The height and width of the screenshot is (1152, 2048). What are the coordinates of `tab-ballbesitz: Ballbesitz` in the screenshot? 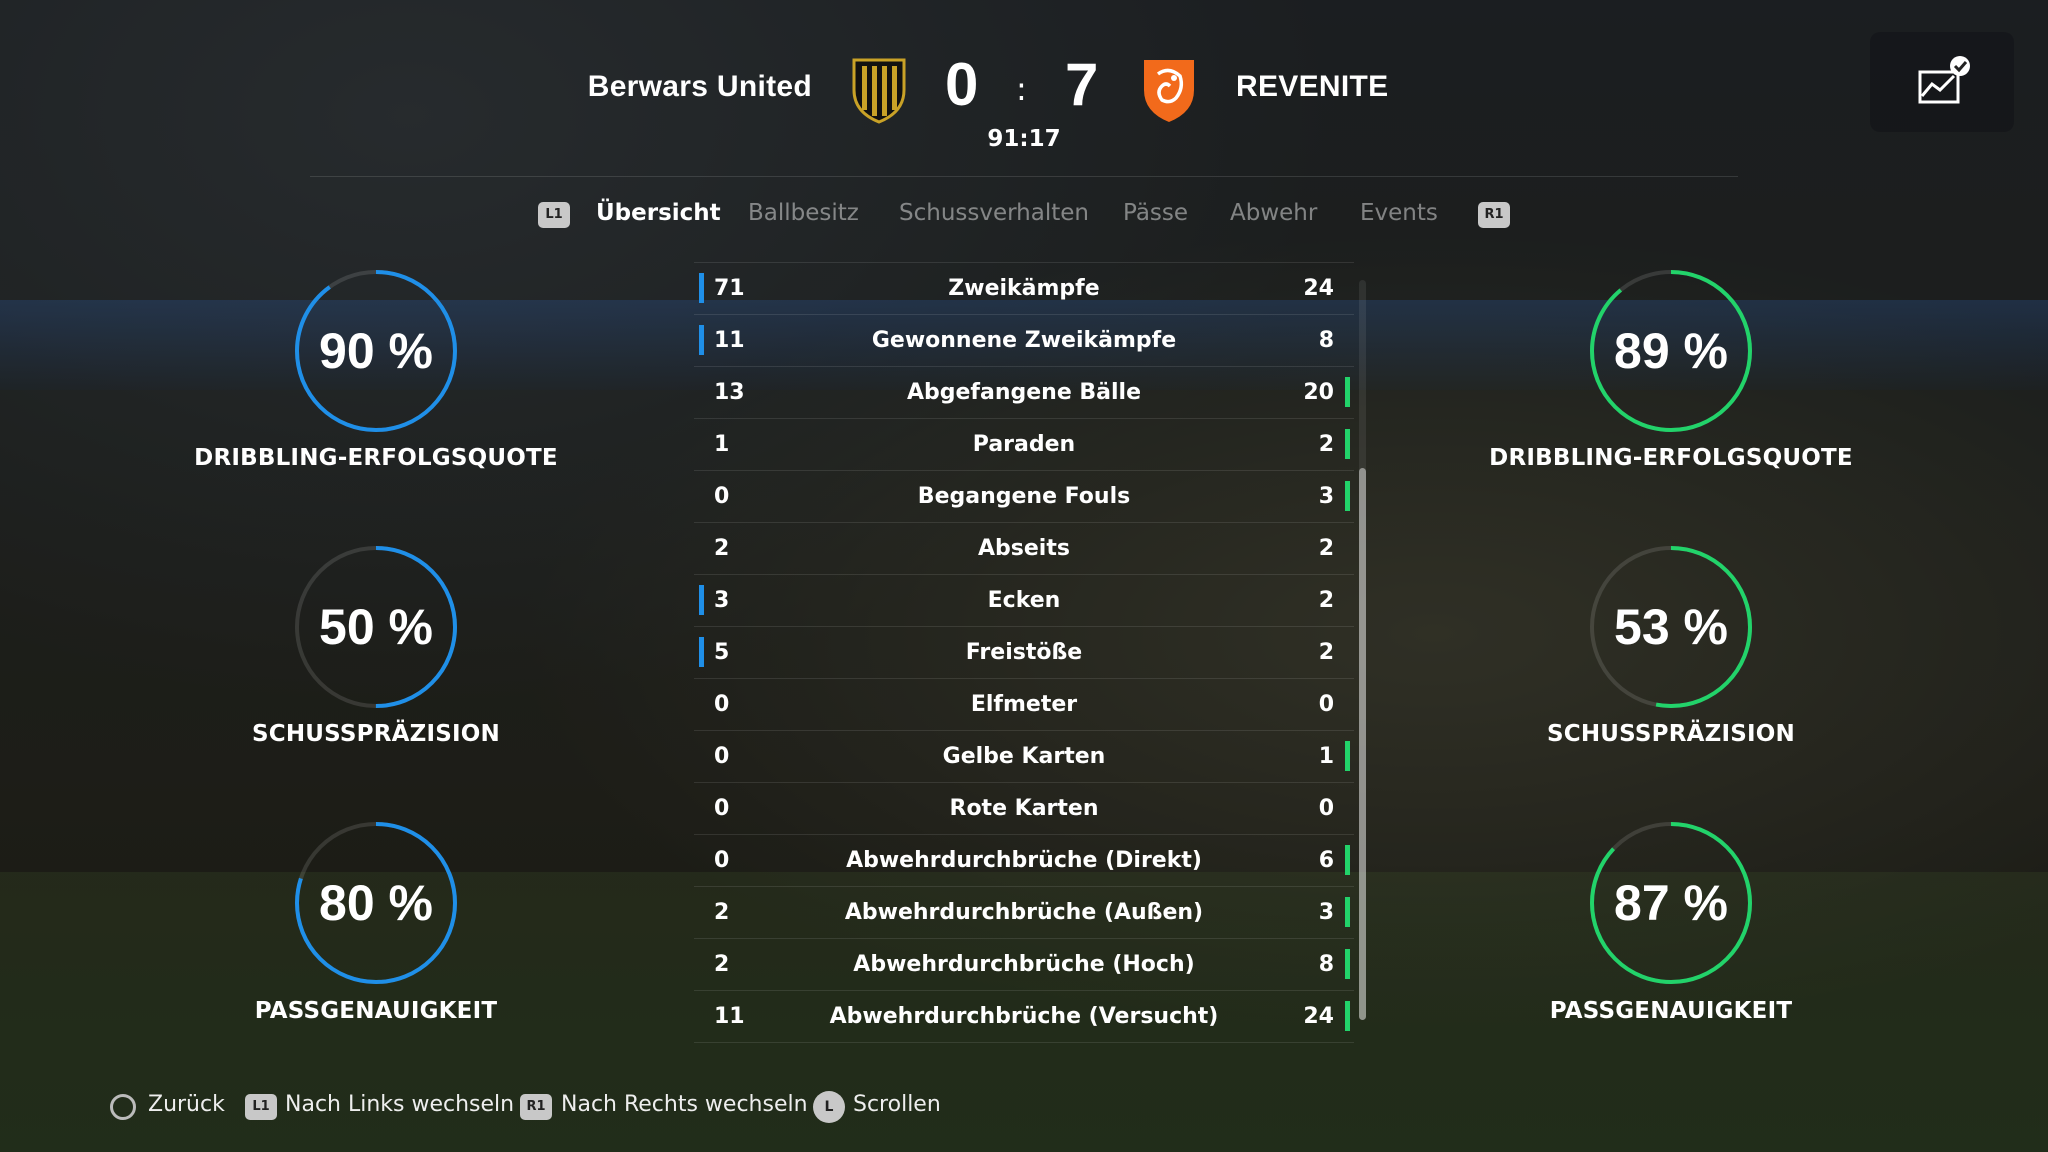 It's located at (803, 213).